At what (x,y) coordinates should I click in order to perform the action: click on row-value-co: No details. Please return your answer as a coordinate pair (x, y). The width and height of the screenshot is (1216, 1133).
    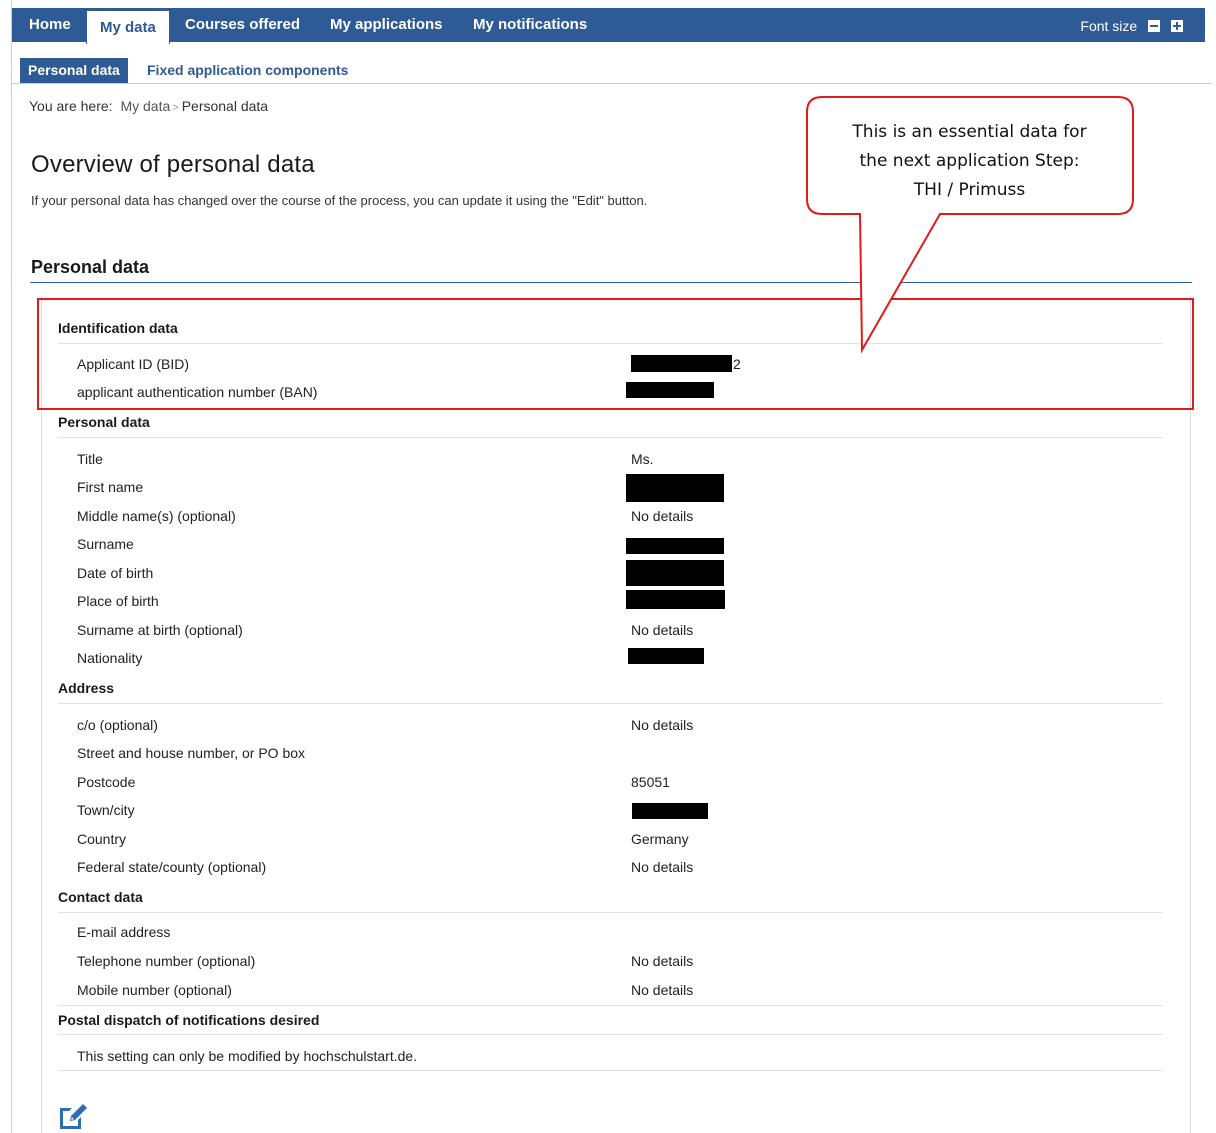
    Looking at the image, I should click on (662, 725).